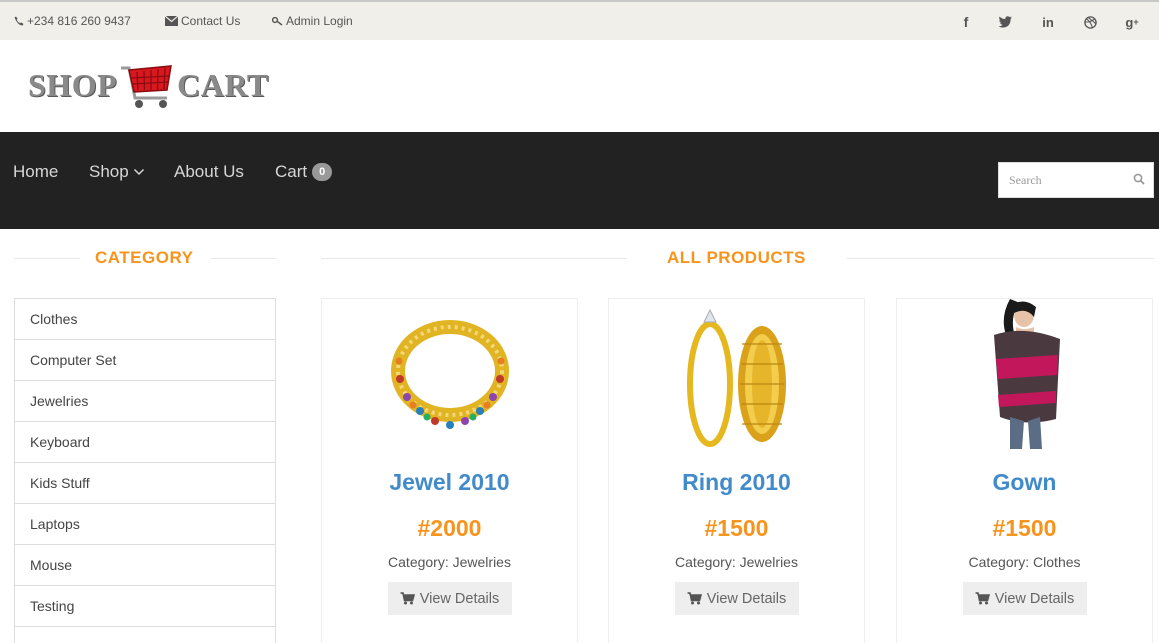  What do you see at coordinates (138, 172) in the screenshot?
I see `chevron-down-icon` at bounding box center [138, 172].